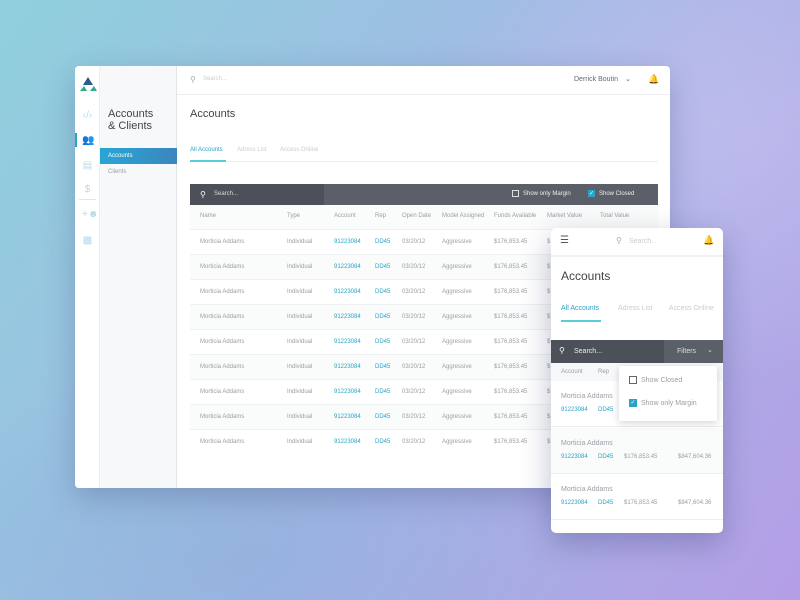 The width and height of the screenshot is (800, 600). What do you see at coordinates (564, 240) in the screenshot?
I see `menu-icon: ☰` at bounding box center [564, 240].